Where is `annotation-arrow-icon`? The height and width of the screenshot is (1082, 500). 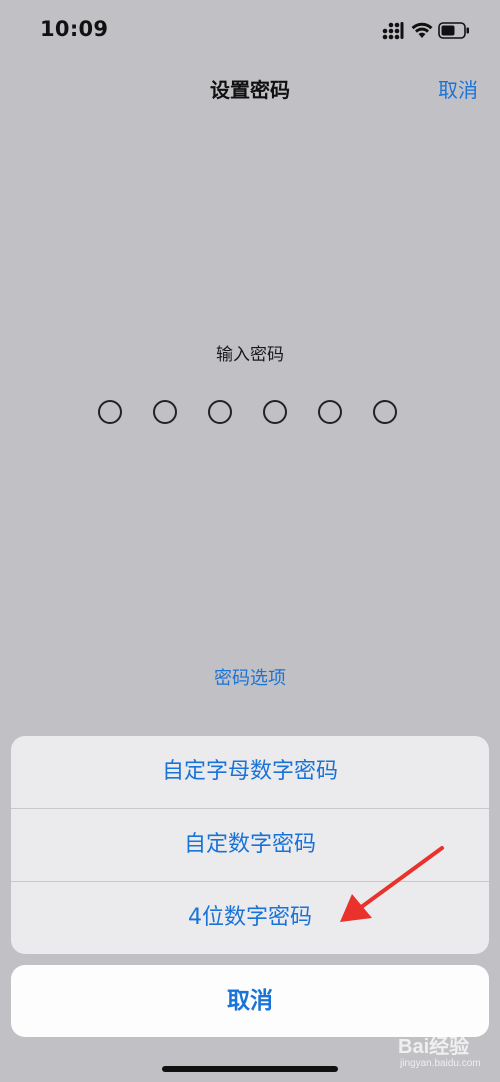
annotation-arrow-icon is located at coordinates (392, 884).